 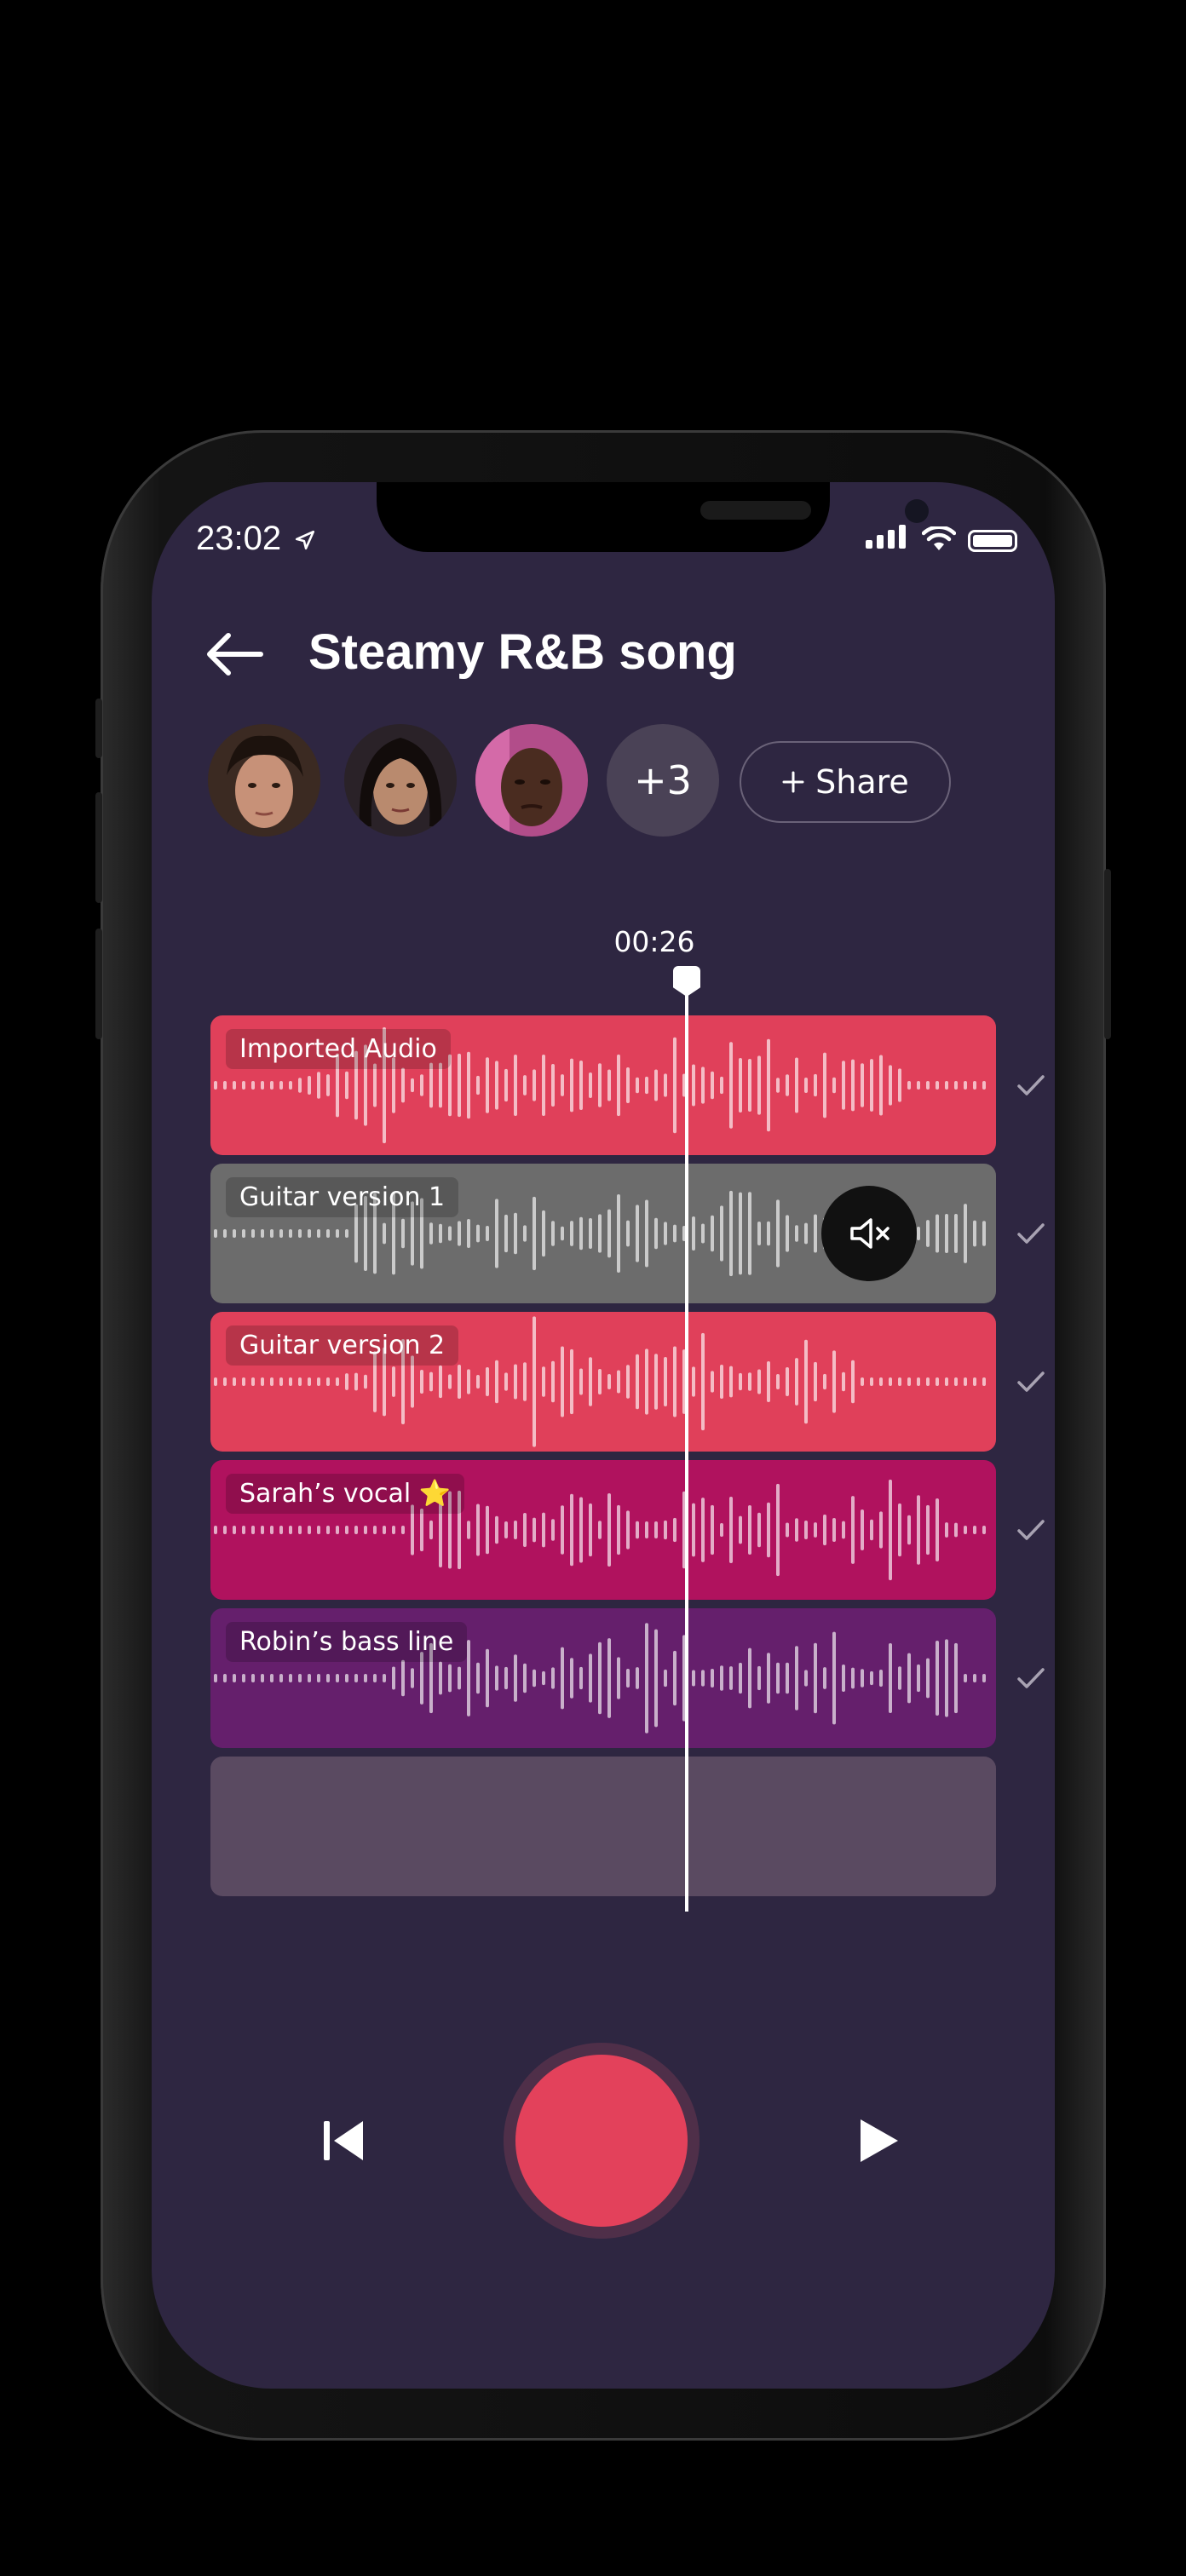 What do you see at coordinates (522, 652) in the screenshot?
I see `page-title: Steamy R&B song` at bounding box center [522, 652].